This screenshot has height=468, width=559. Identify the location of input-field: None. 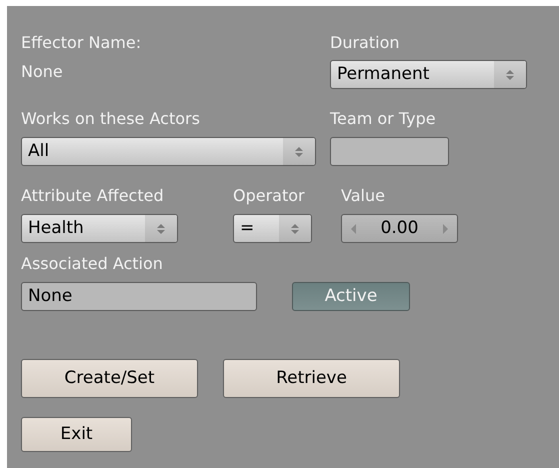
(139, 296).